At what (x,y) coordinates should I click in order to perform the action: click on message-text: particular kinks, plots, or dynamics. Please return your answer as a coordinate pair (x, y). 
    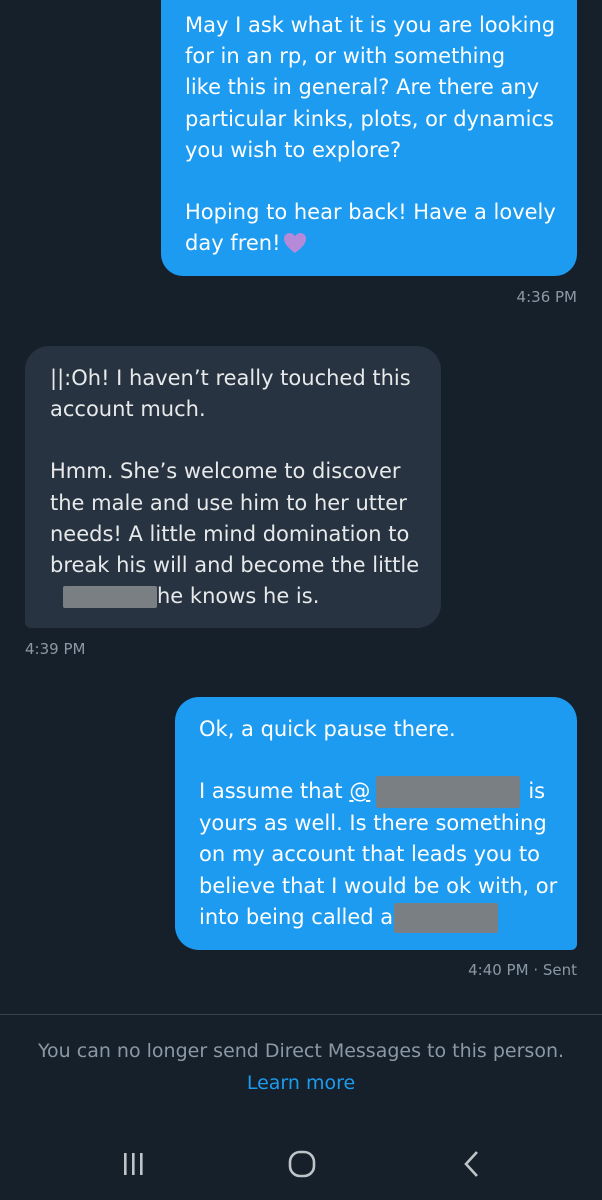
    Looking at the image, I should click on (369, 118).